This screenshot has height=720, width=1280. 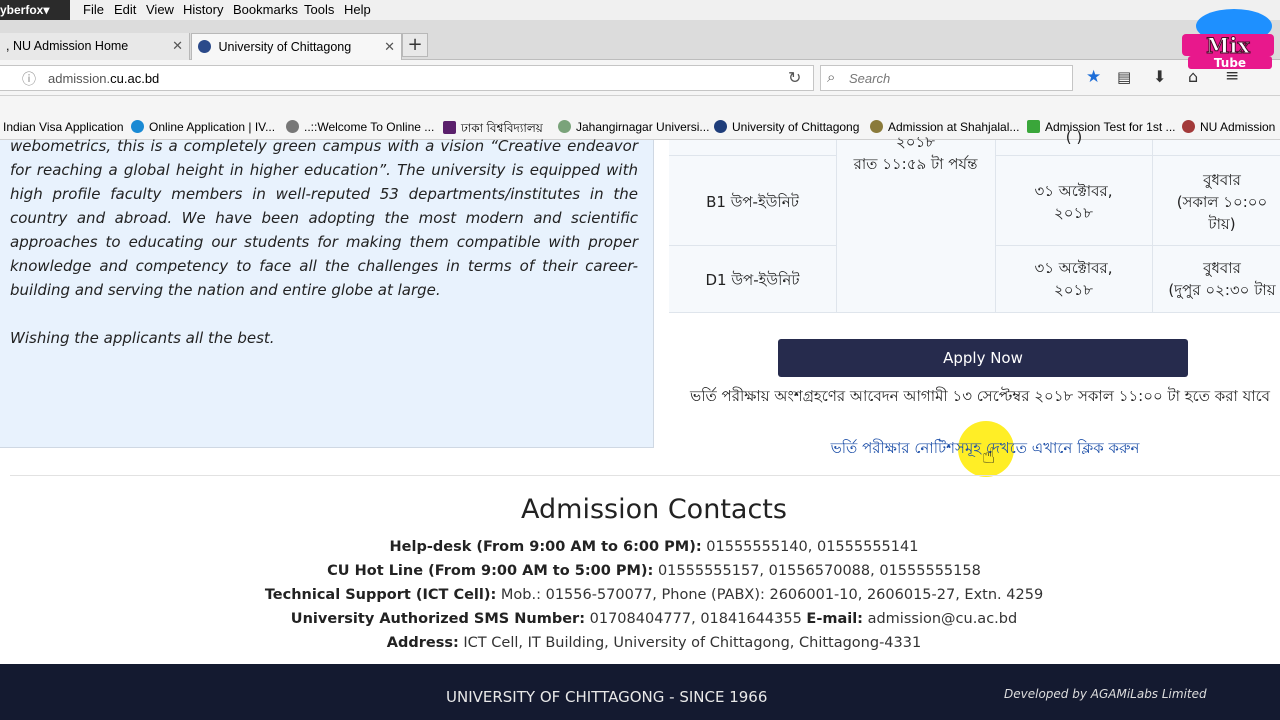 What do you see at coordinates (794, 77) in the screenshot?
I see `reload-icon: ↻` at bounding box center [794, 77].